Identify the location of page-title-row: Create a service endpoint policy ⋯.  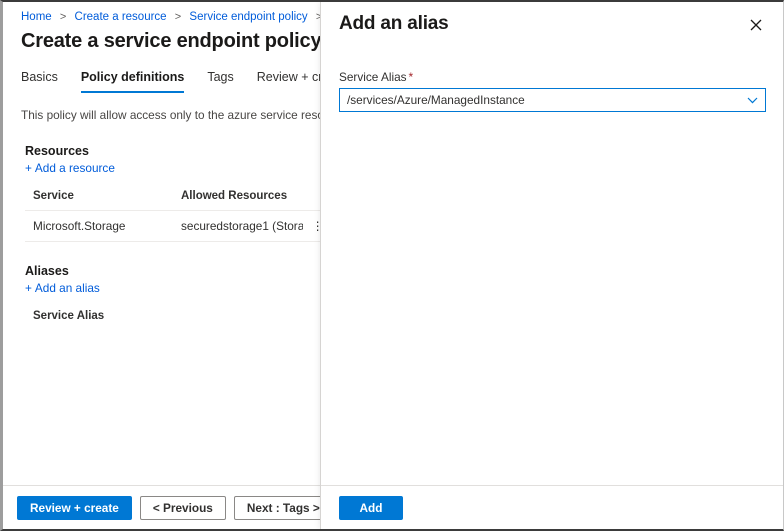
(161, 38).